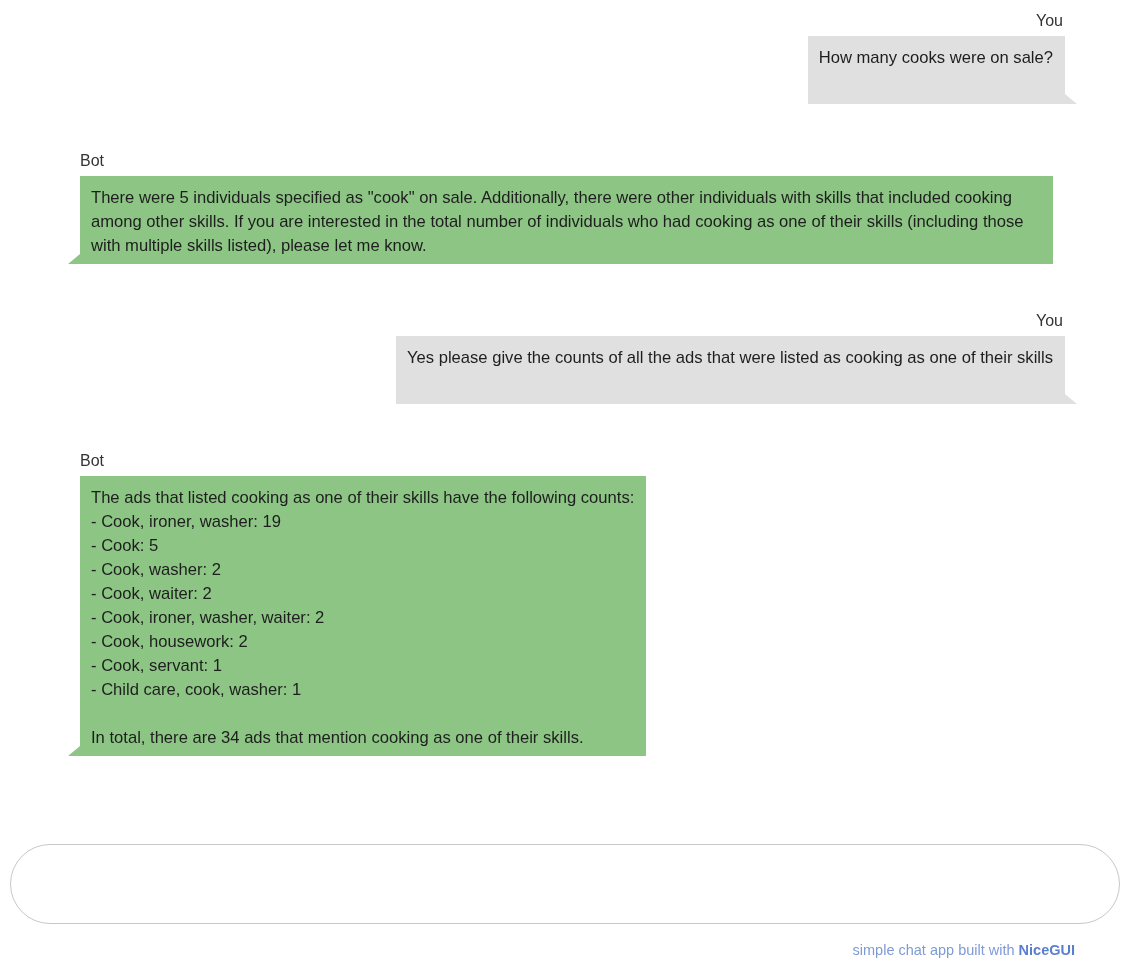 This screenshot has width=1121, height=964. Describe the element at coordinates (565, 884) in the screenshot. I see `message-input-field` at that location.